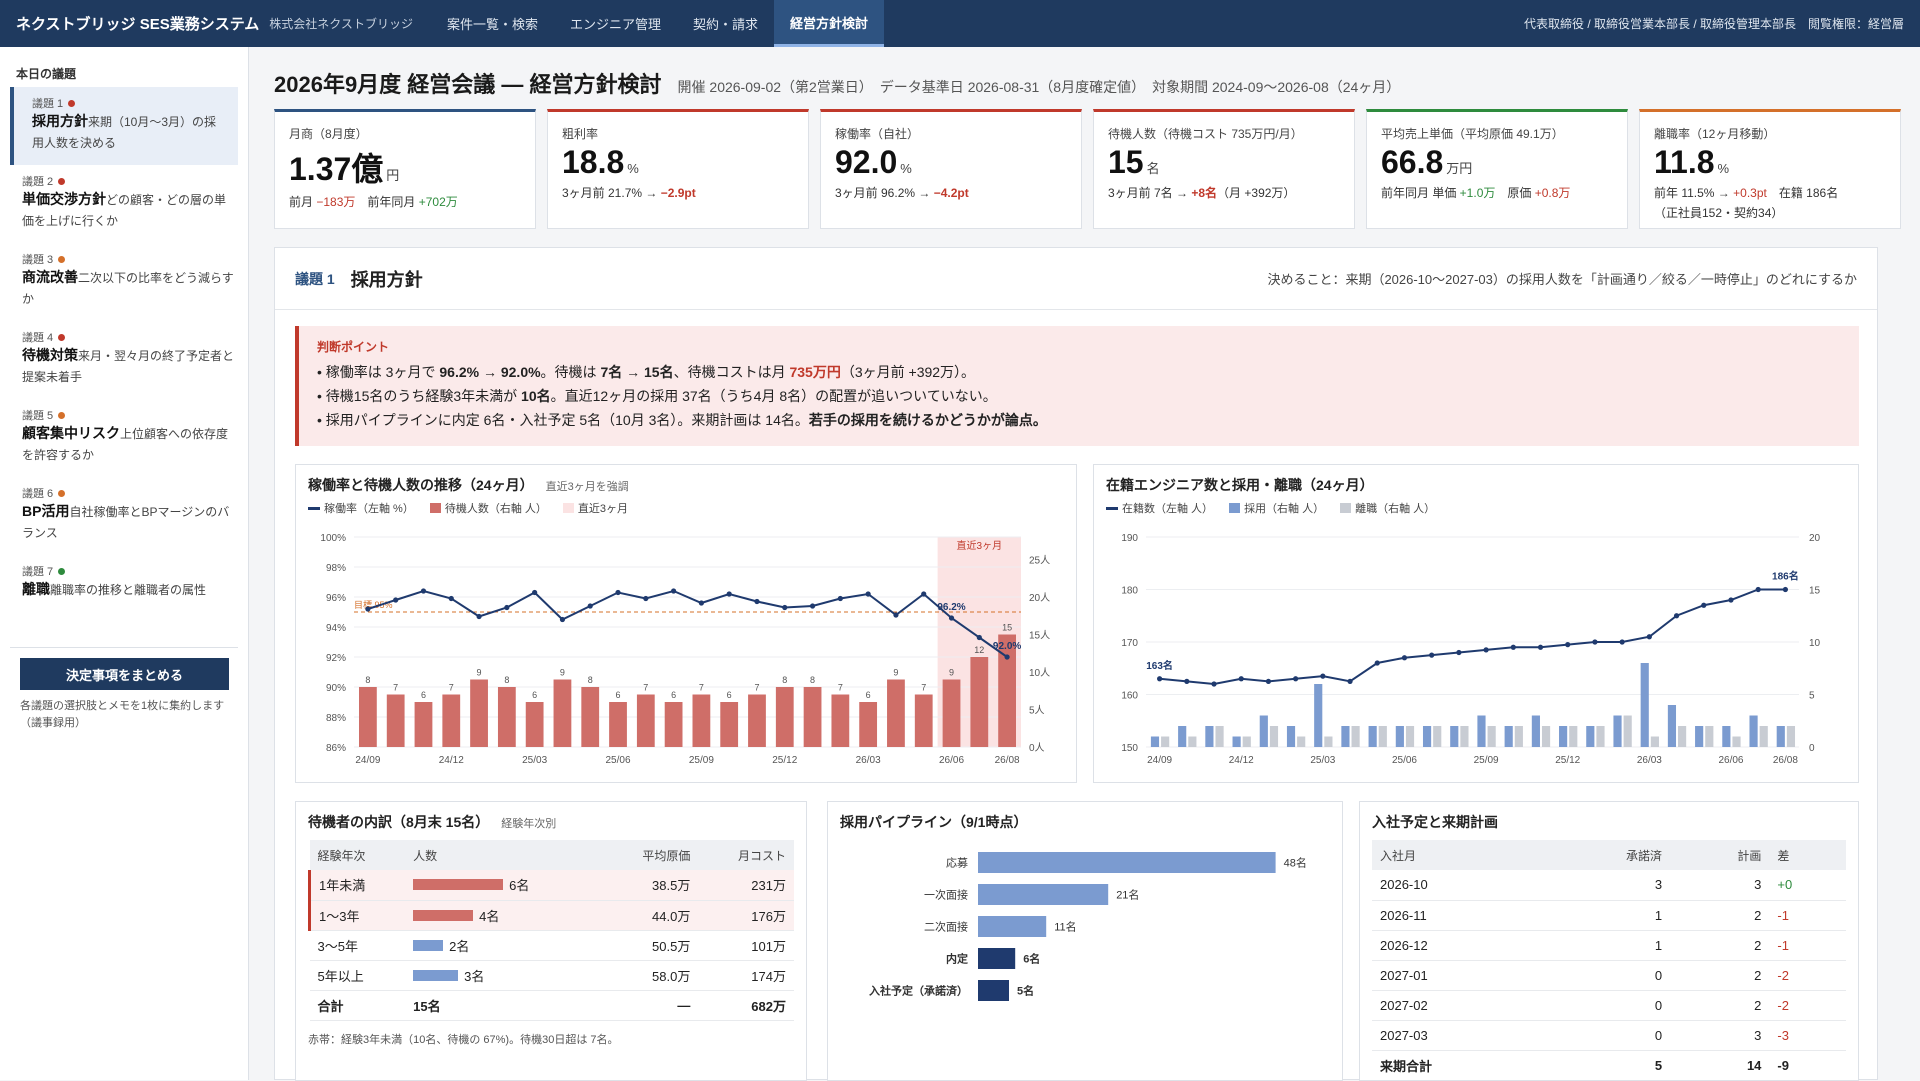  Describe the element at coordinates (618, 695) in the screenshot. I see `bar-label: 6` at that location.